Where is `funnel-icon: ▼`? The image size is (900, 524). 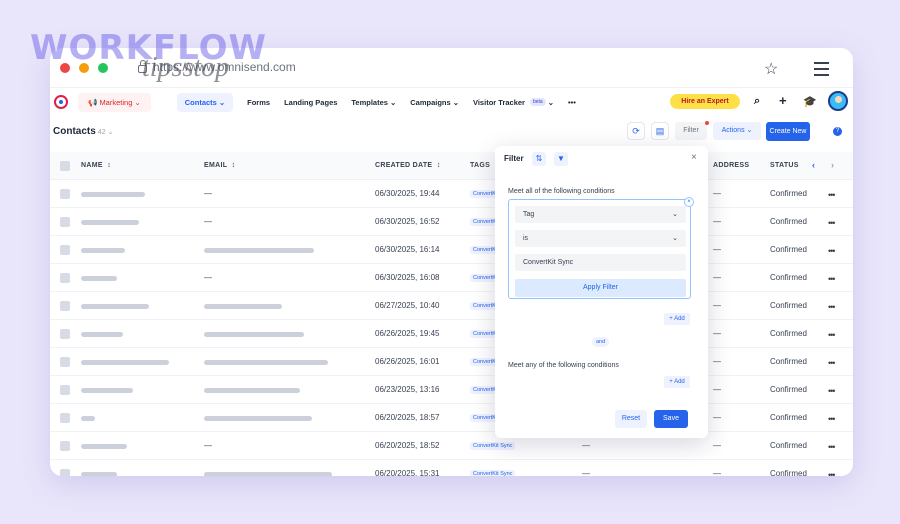
funnel-icon: ▼ is located at coordinates (561, 159).